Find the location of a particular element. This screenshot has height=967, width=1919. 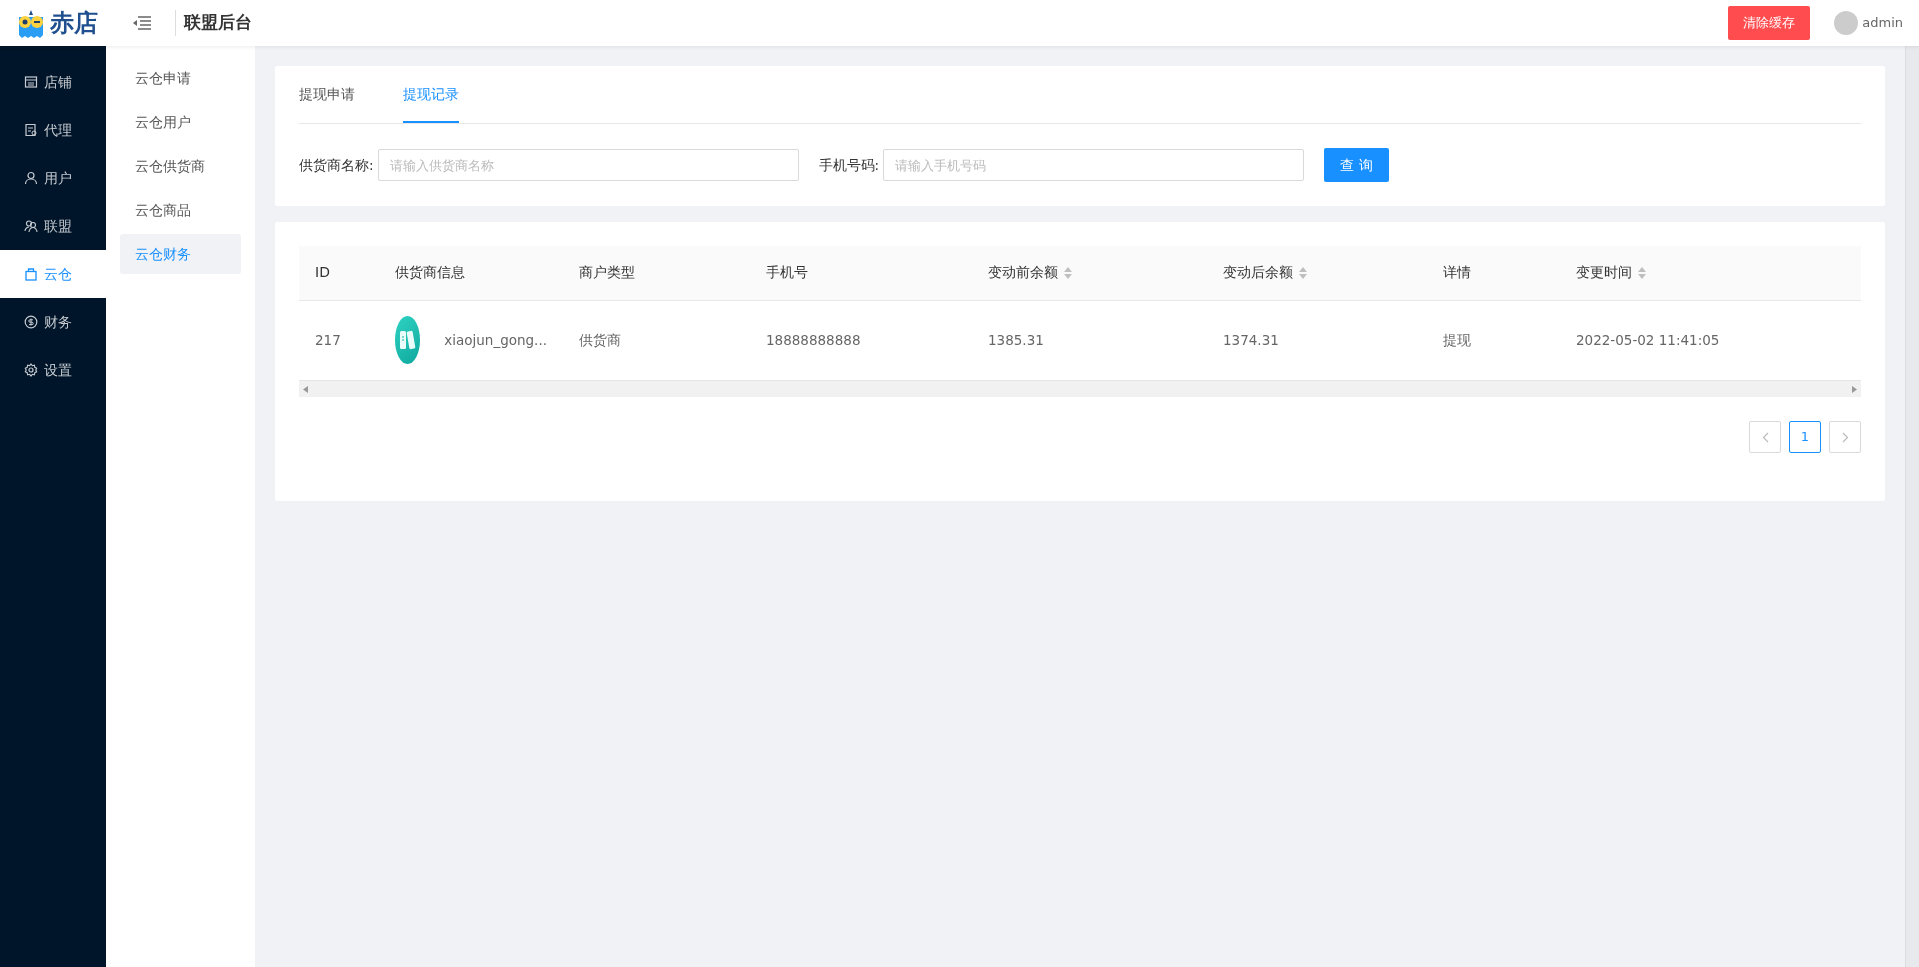

sidebar-item: 代理 is located at coordinates (53, 130).